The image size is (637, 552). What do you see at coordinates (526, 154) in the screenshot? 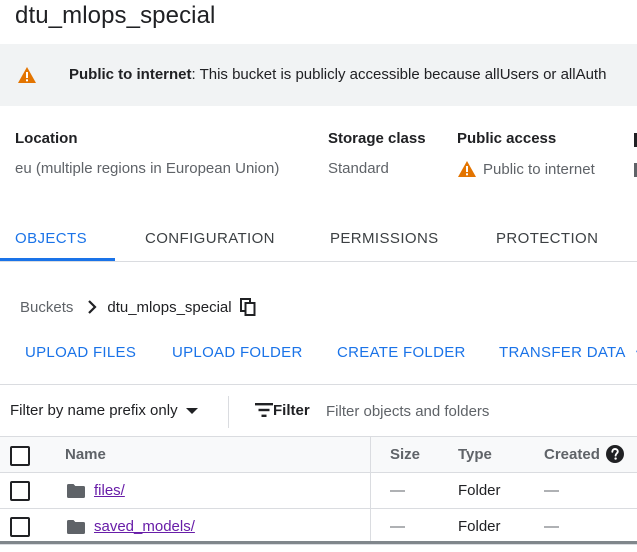
I see `meta-public-access: Public access Public to internet` at bounding box center [526, 154].